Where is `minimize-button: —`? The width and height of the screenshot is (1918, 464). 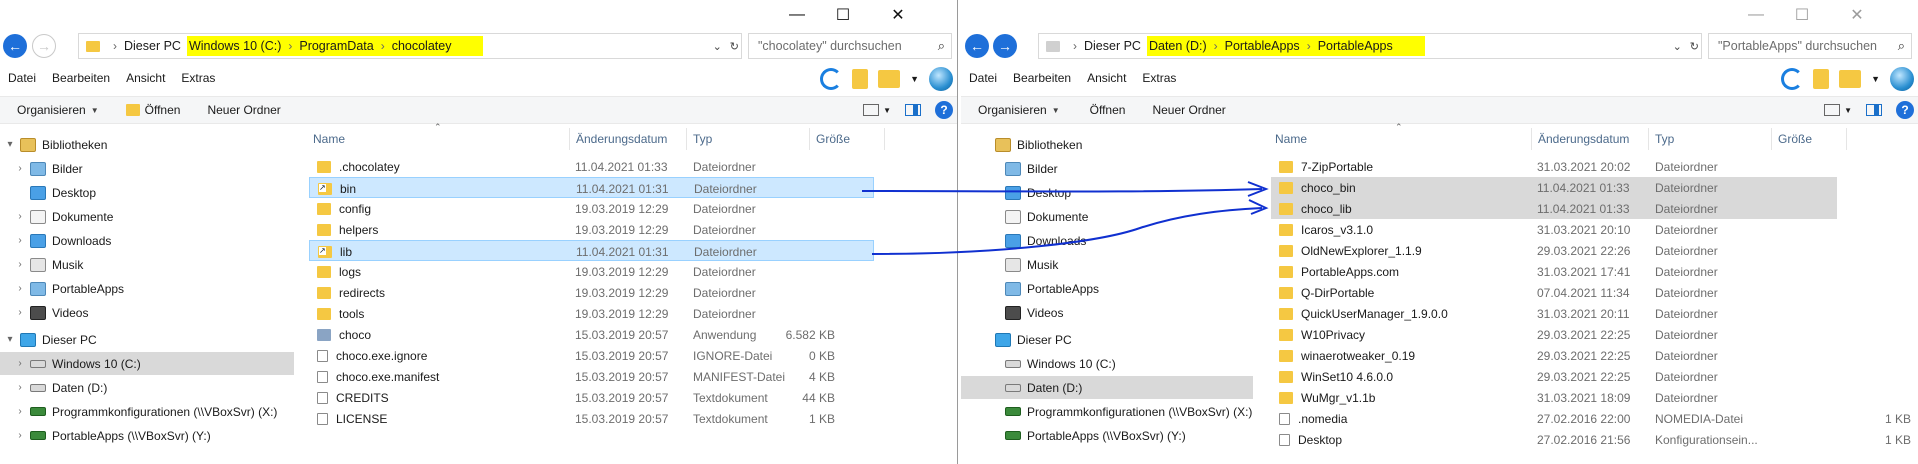
minimize-button: — is located at coordinates (797, 15).